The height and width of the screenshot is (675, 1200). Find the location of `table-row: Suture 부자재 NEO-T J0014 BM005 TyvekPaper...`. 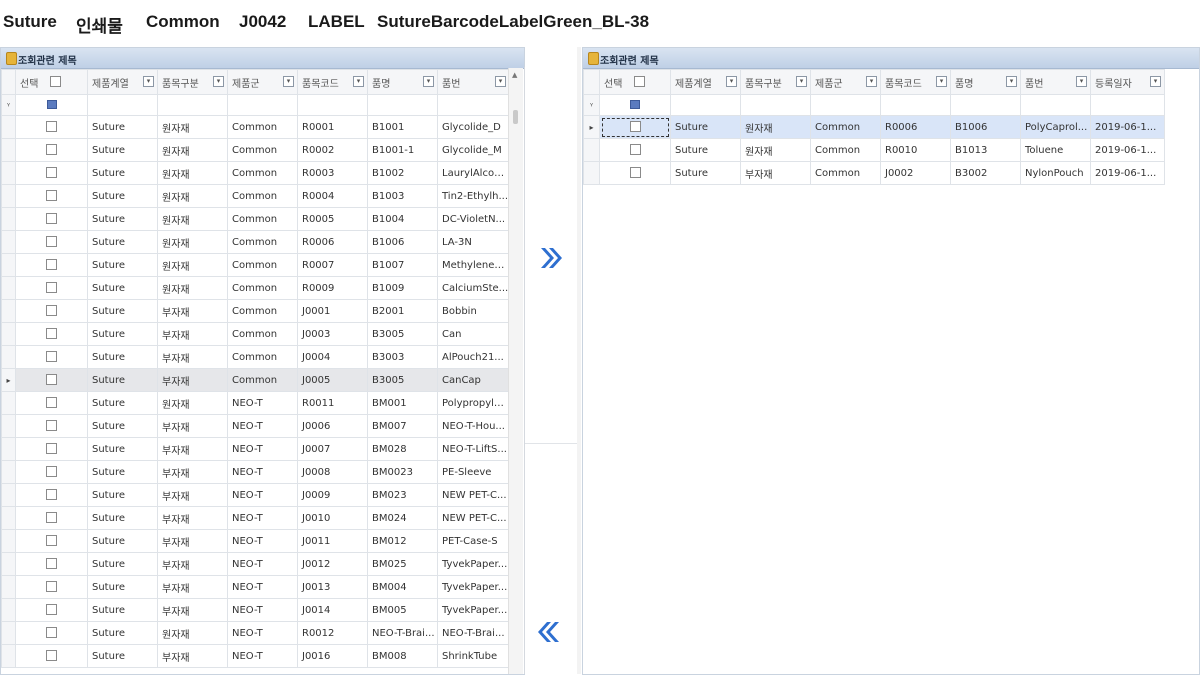

table-row: Suture 부자재 NEO-T J0014 BM005 TyvekPaper... is located at coordinates (255, 610).